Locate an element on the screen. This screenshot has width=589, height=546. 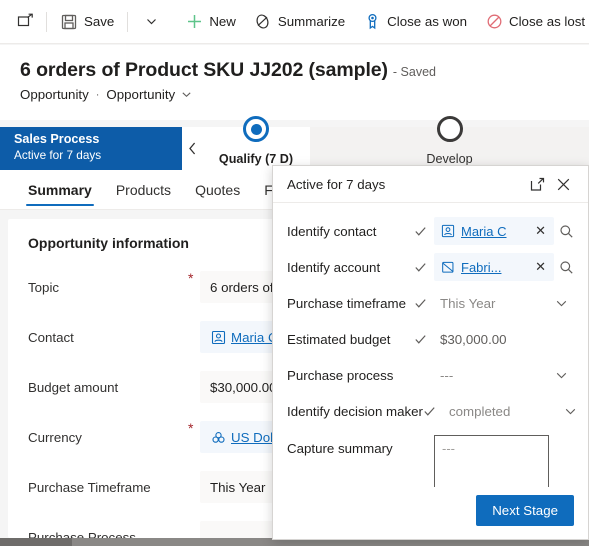
dropdown-value-label: This Year is located at coordinates (468, 303).